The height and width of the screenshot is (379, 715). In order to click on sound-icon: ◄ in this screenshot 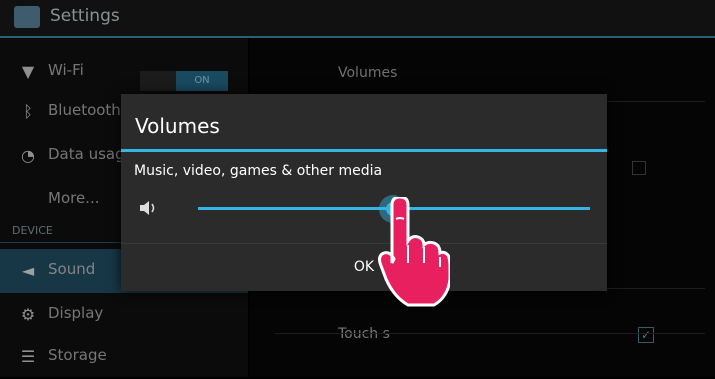, I will do `click(28, 270)`.